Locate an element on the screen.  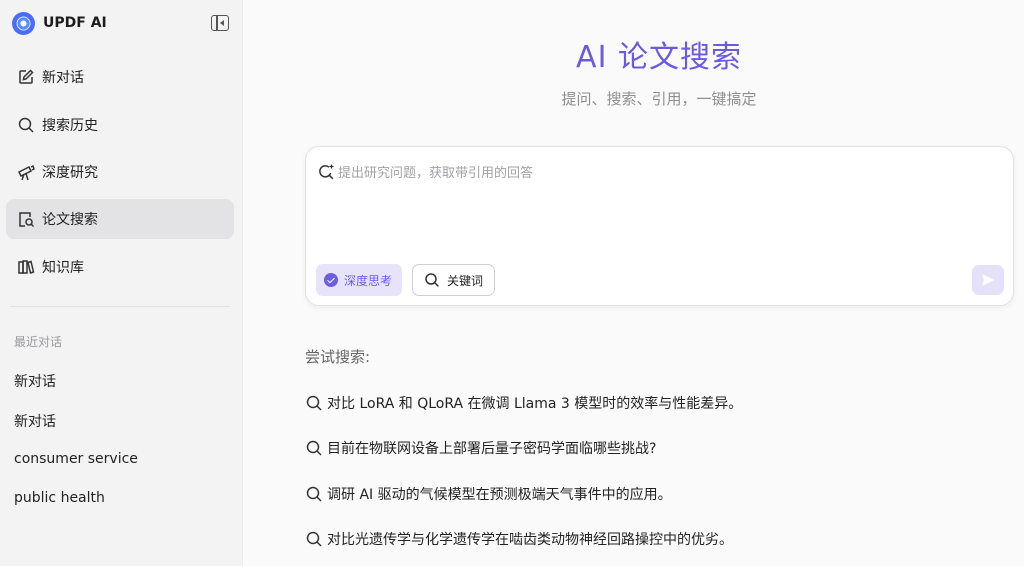
updf-logo-icon is located at coordinates (23, 23).